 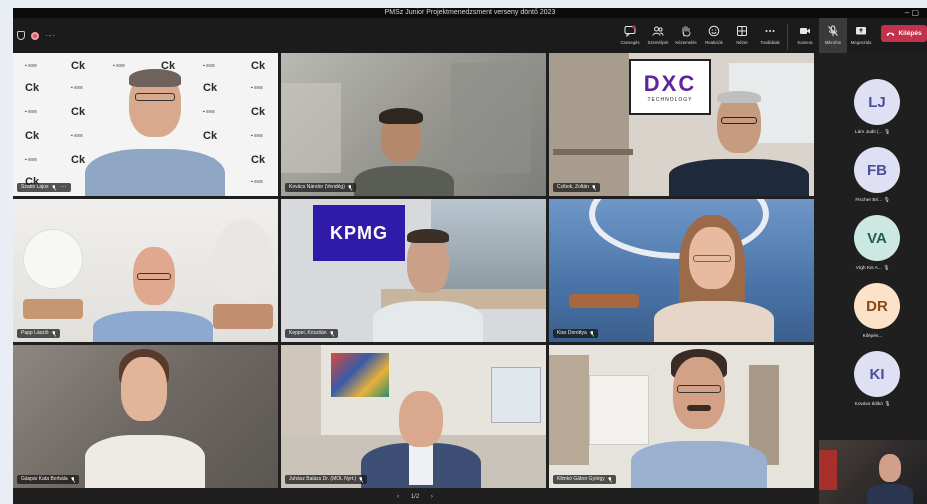 I want to click on video-tile: Papp László, so click(x=145, y=270).